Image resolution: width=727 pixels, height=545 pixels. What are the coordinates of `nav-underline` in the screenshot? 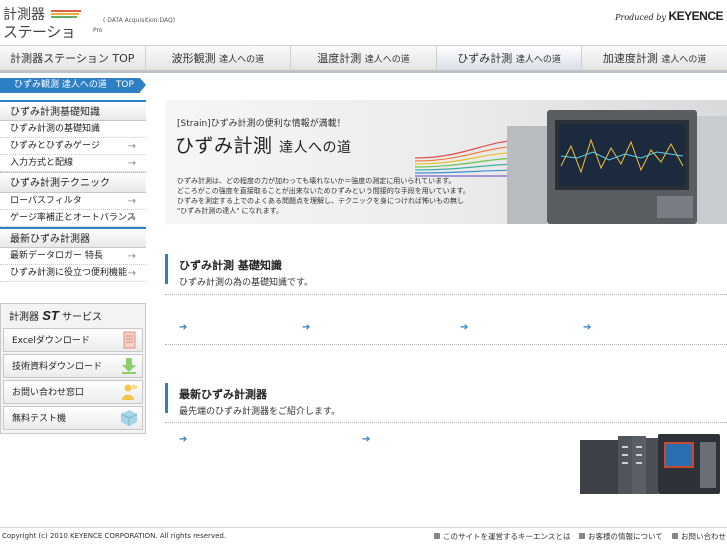 It's located at (363, 72).